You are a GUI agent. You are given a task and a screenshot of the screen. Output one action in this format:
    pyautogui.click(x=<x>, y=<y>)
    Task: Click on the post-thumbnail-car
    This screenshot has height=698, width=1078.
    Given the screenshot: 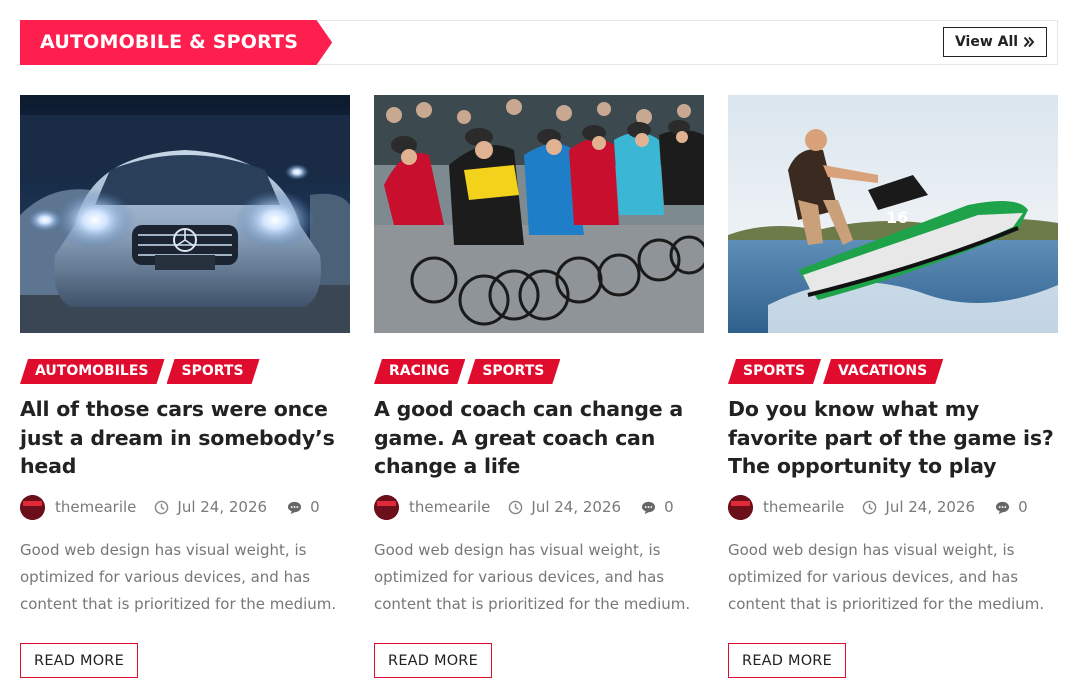 What is the action you would take?
    pyautogui.click(x=185, y=214)
    